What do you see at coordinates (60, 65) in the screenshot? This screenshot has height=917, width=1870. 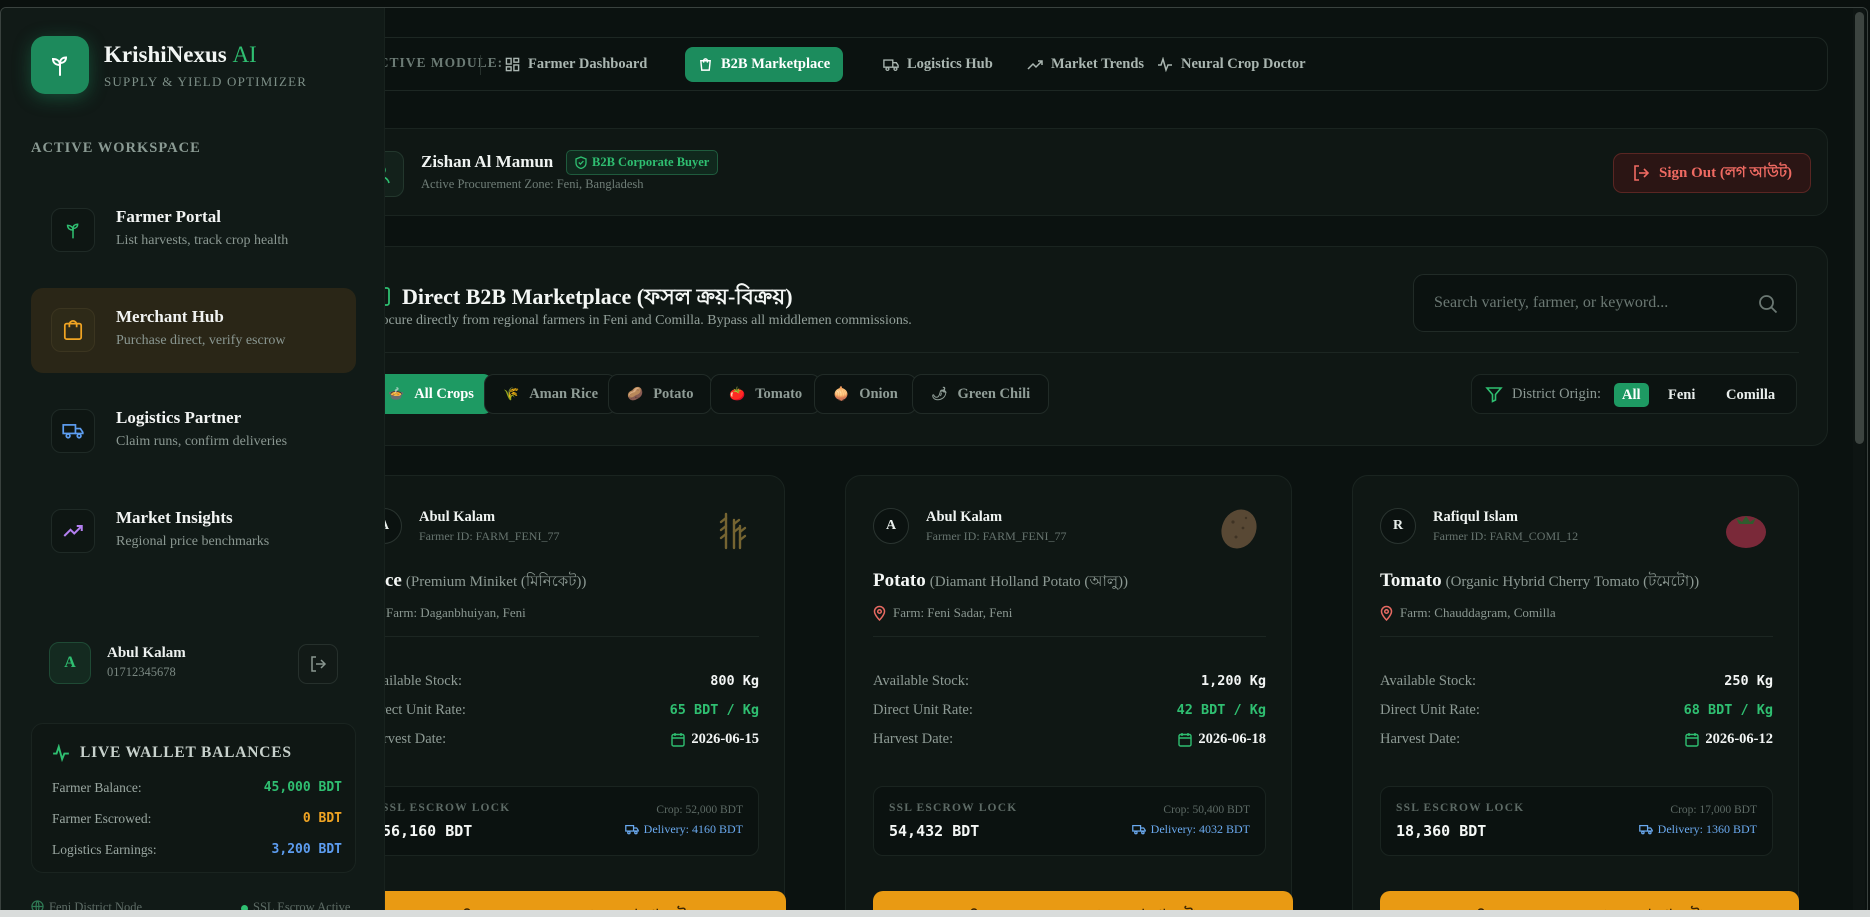 I see `logo` at bounding box center [60, 65].